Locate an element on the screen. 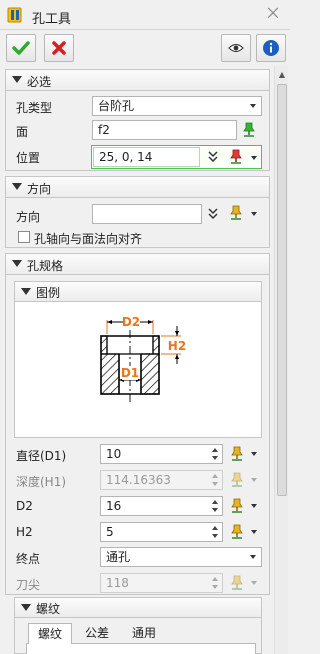  h2-label: H2 is located at coordinates (24, 532).